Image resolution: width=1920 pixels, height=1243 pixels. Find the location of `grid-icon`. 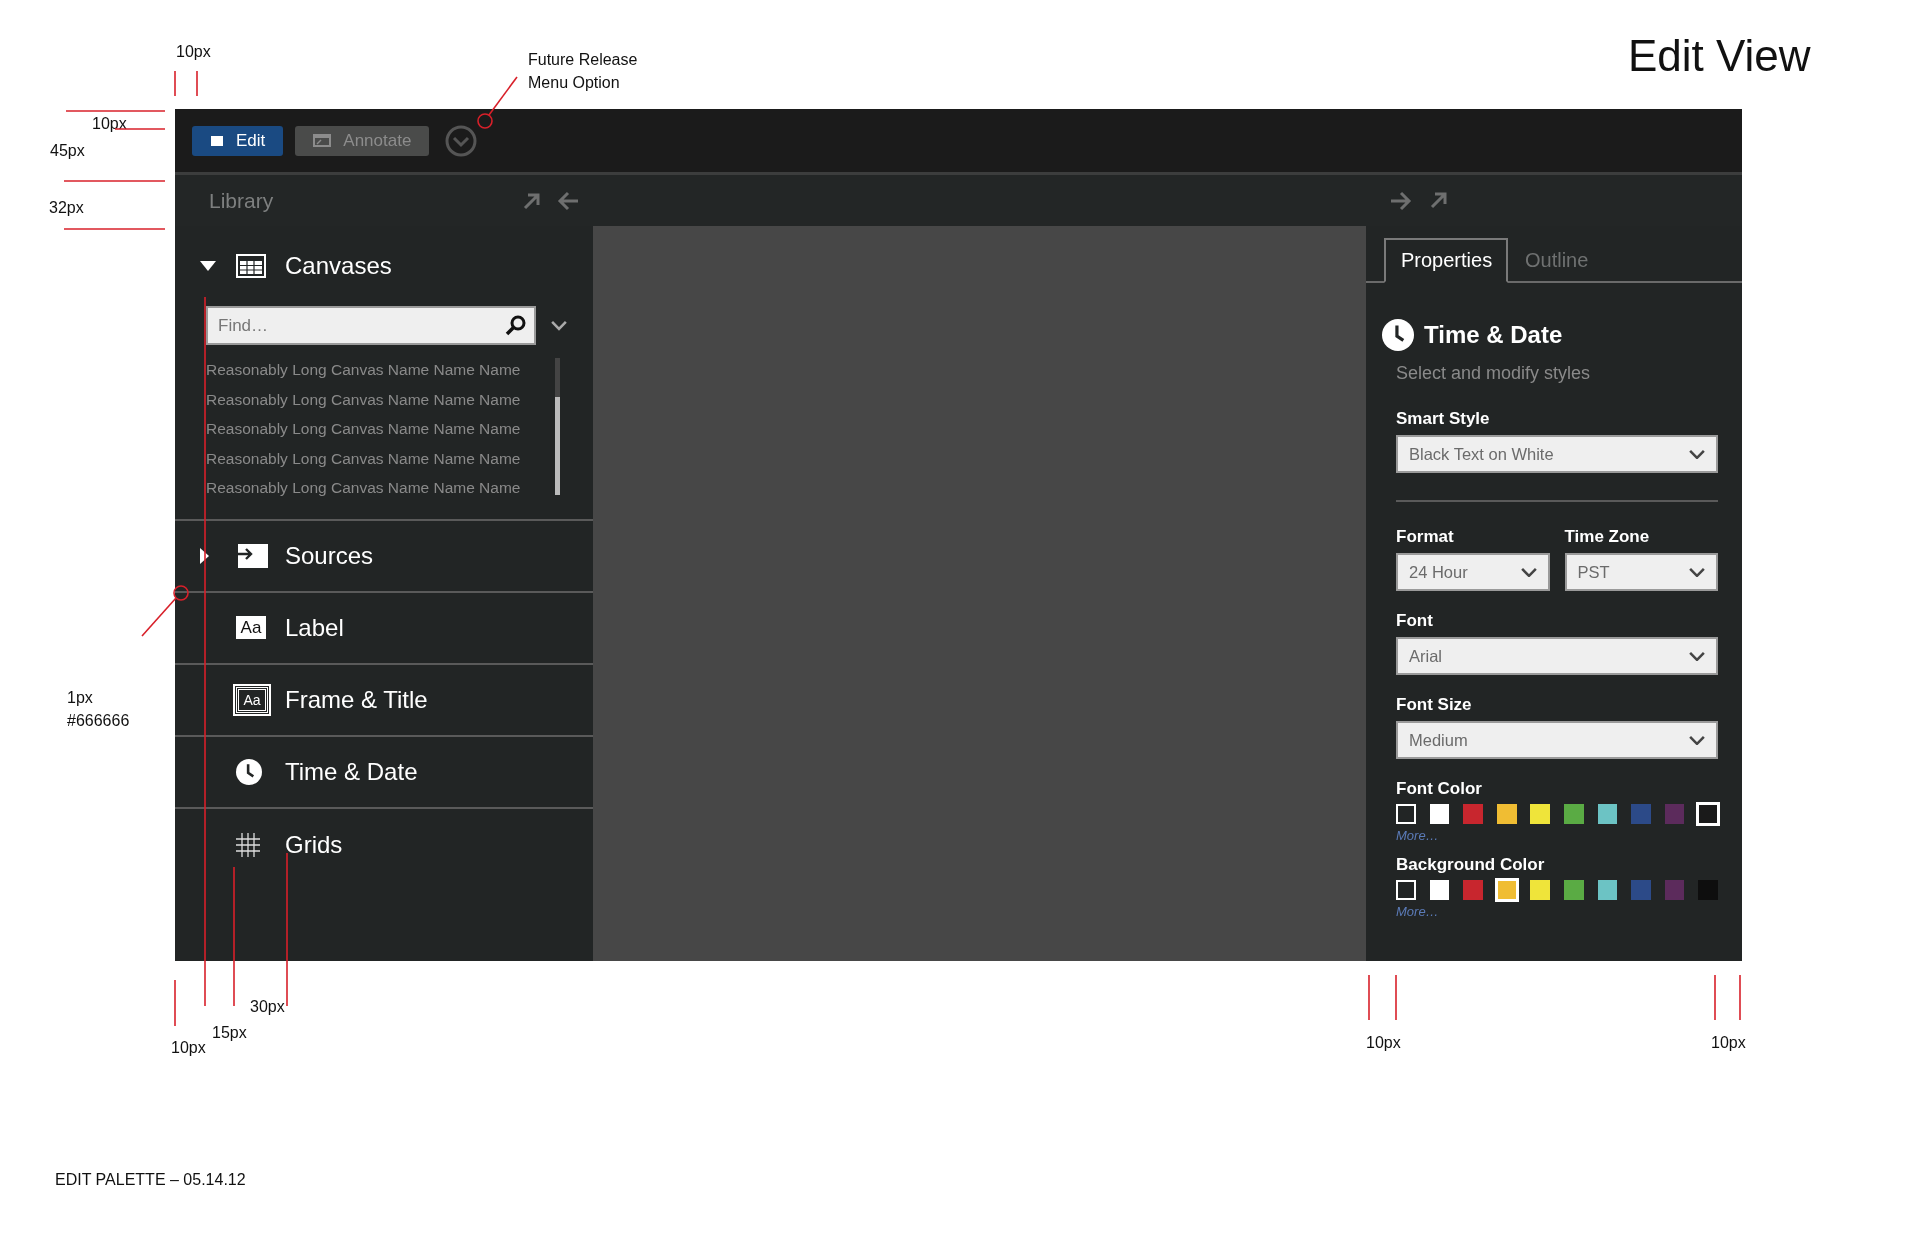

grid-icon is located at coordinates (248, 844).